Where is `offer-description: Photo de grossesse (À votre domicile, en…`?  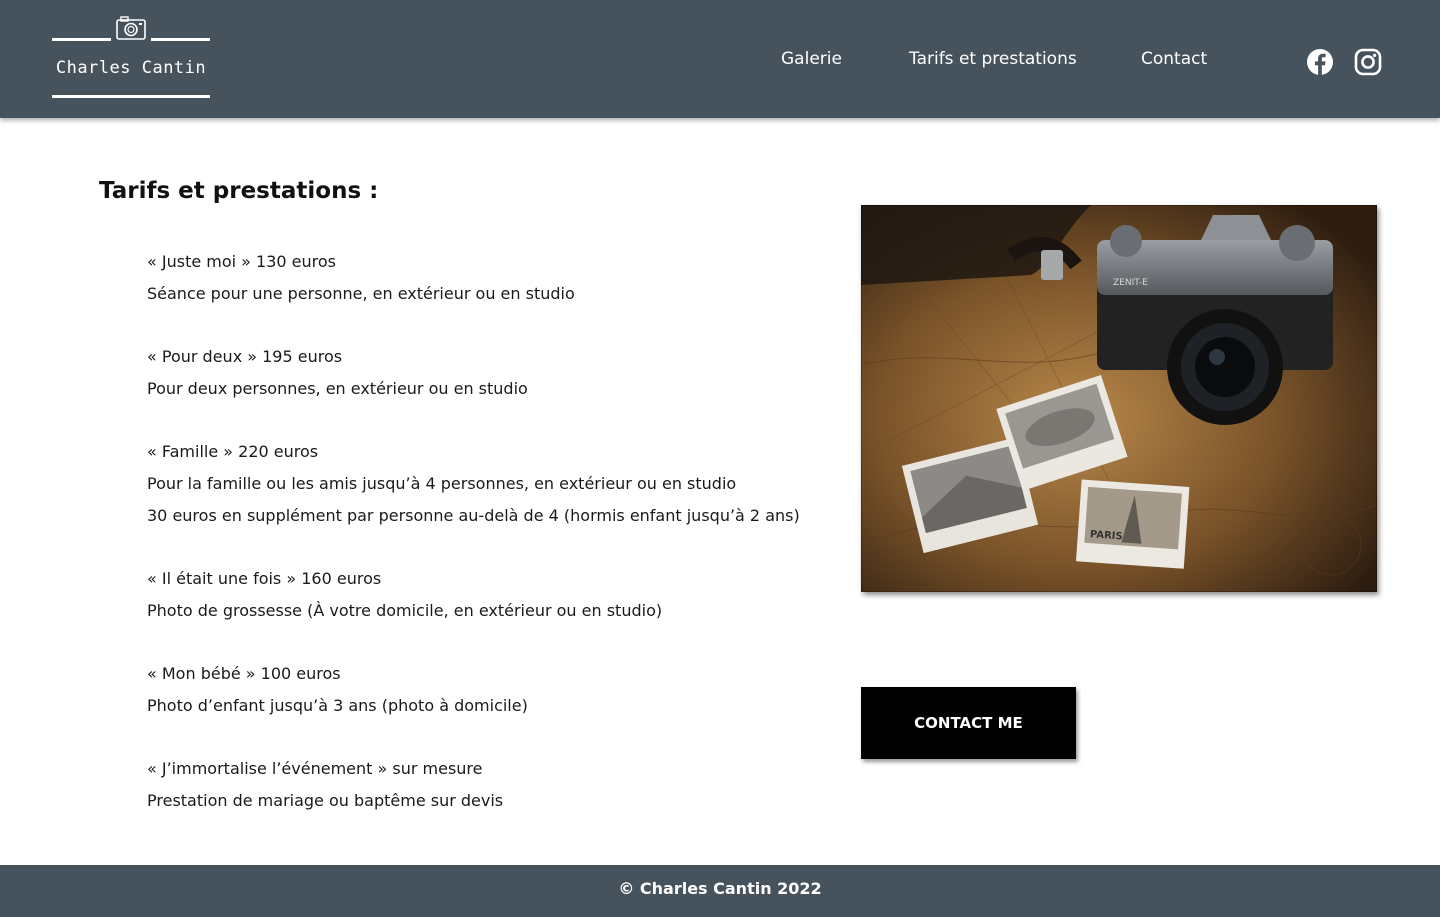
offer-description: Photo de grossesse (À votre domicile, en… is located at coordinates (405, 610).